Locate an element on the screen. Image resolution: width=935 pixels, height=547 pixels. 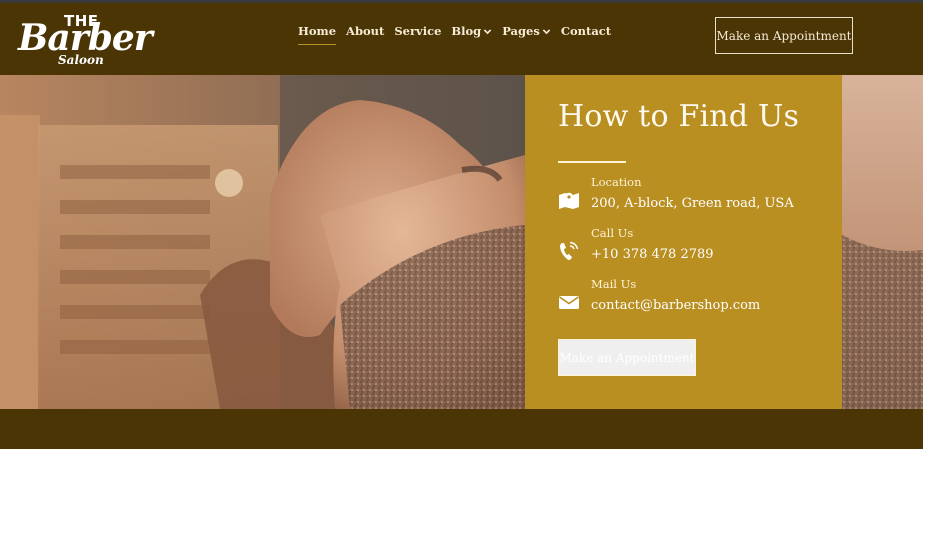
location-value: 200, A-block, Green road, USA is located at coordinates (692, 203).